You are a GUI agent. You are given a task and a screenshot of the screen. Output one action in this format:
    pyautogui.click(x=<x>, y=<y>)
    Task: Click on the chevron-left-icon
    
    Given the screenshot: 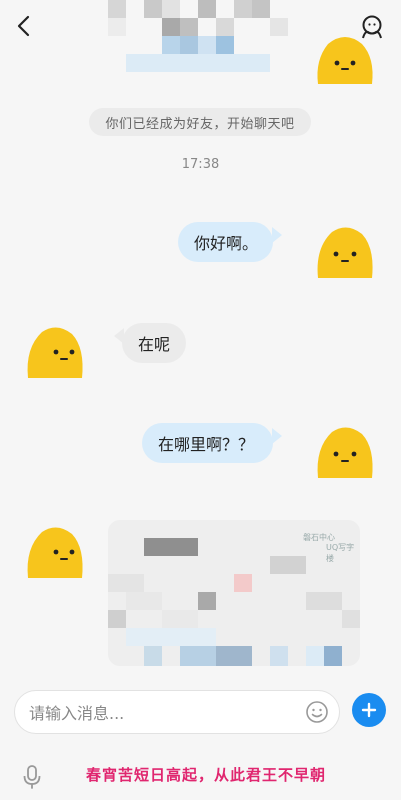 What is the action you would take?
    pyautogui.click(x=23, y=26)
    